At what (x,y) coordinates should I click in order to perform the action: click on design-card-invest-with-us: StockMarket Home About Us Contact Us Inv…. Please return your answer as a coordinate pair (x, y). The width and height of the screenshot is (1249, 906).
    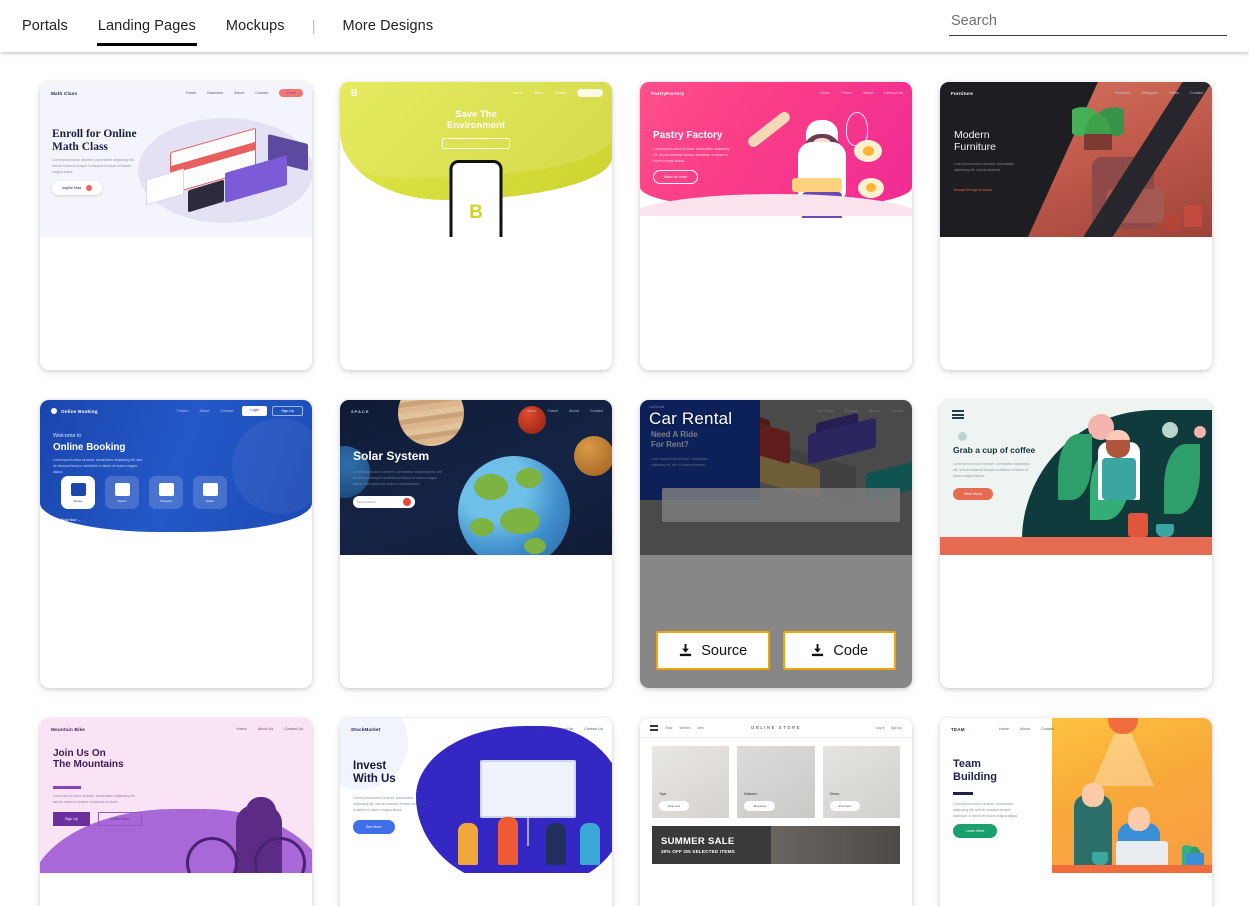
    Looking at the image, I should click on (476, 812).